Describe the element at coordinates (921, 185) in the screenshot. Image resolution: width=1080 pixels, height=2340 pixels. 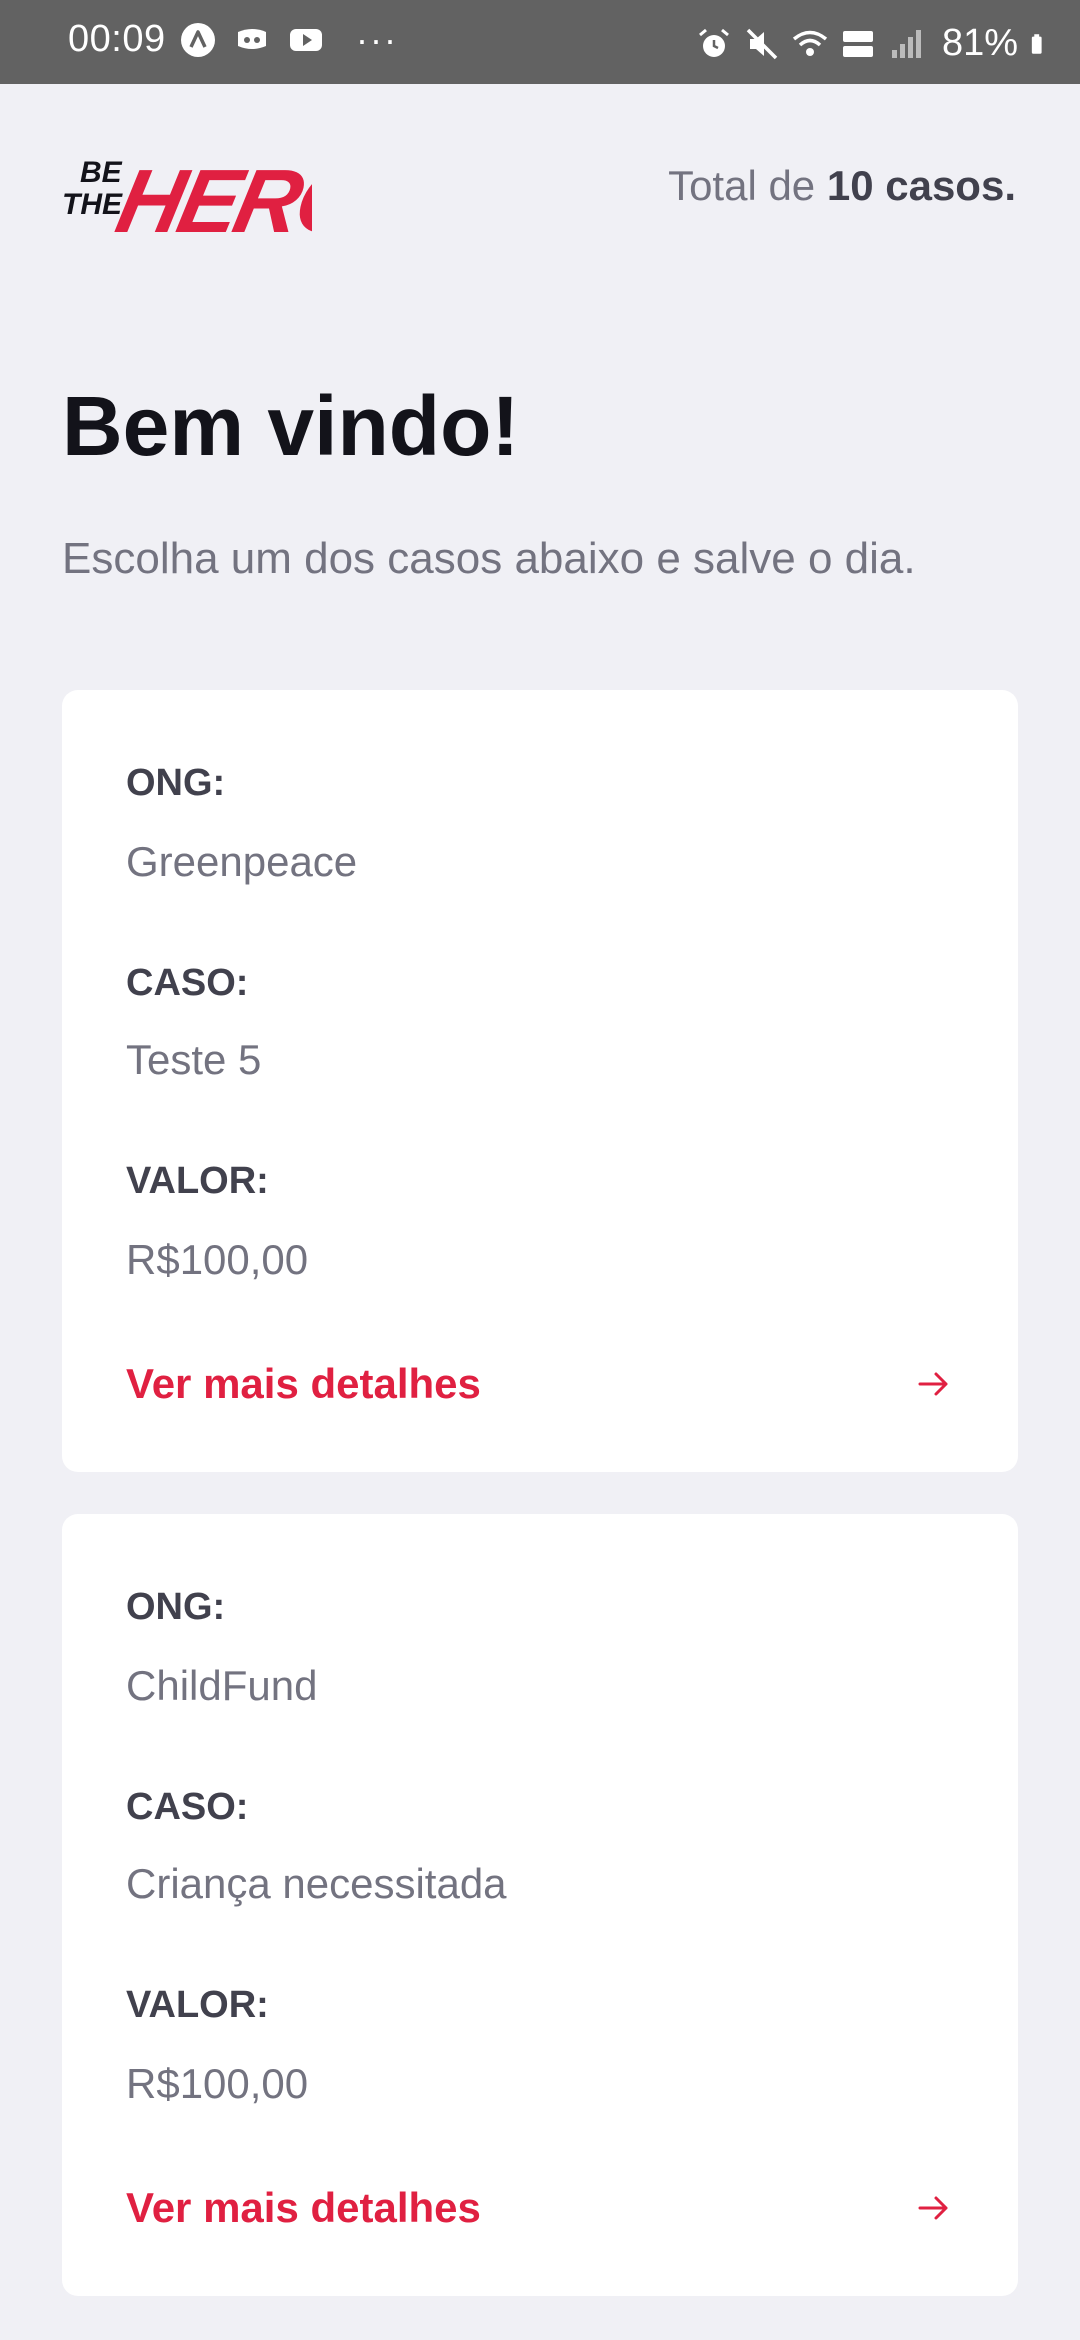
I see `total-count: 10 casos.` at that location.